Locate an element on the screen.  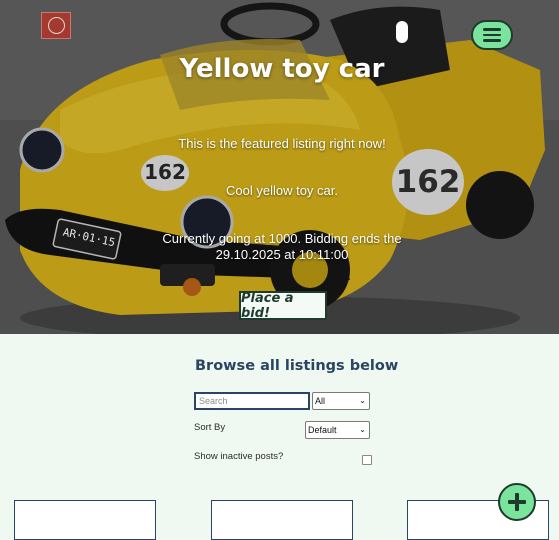
category-select: All ⌄ is located at coordinates (341, 401).